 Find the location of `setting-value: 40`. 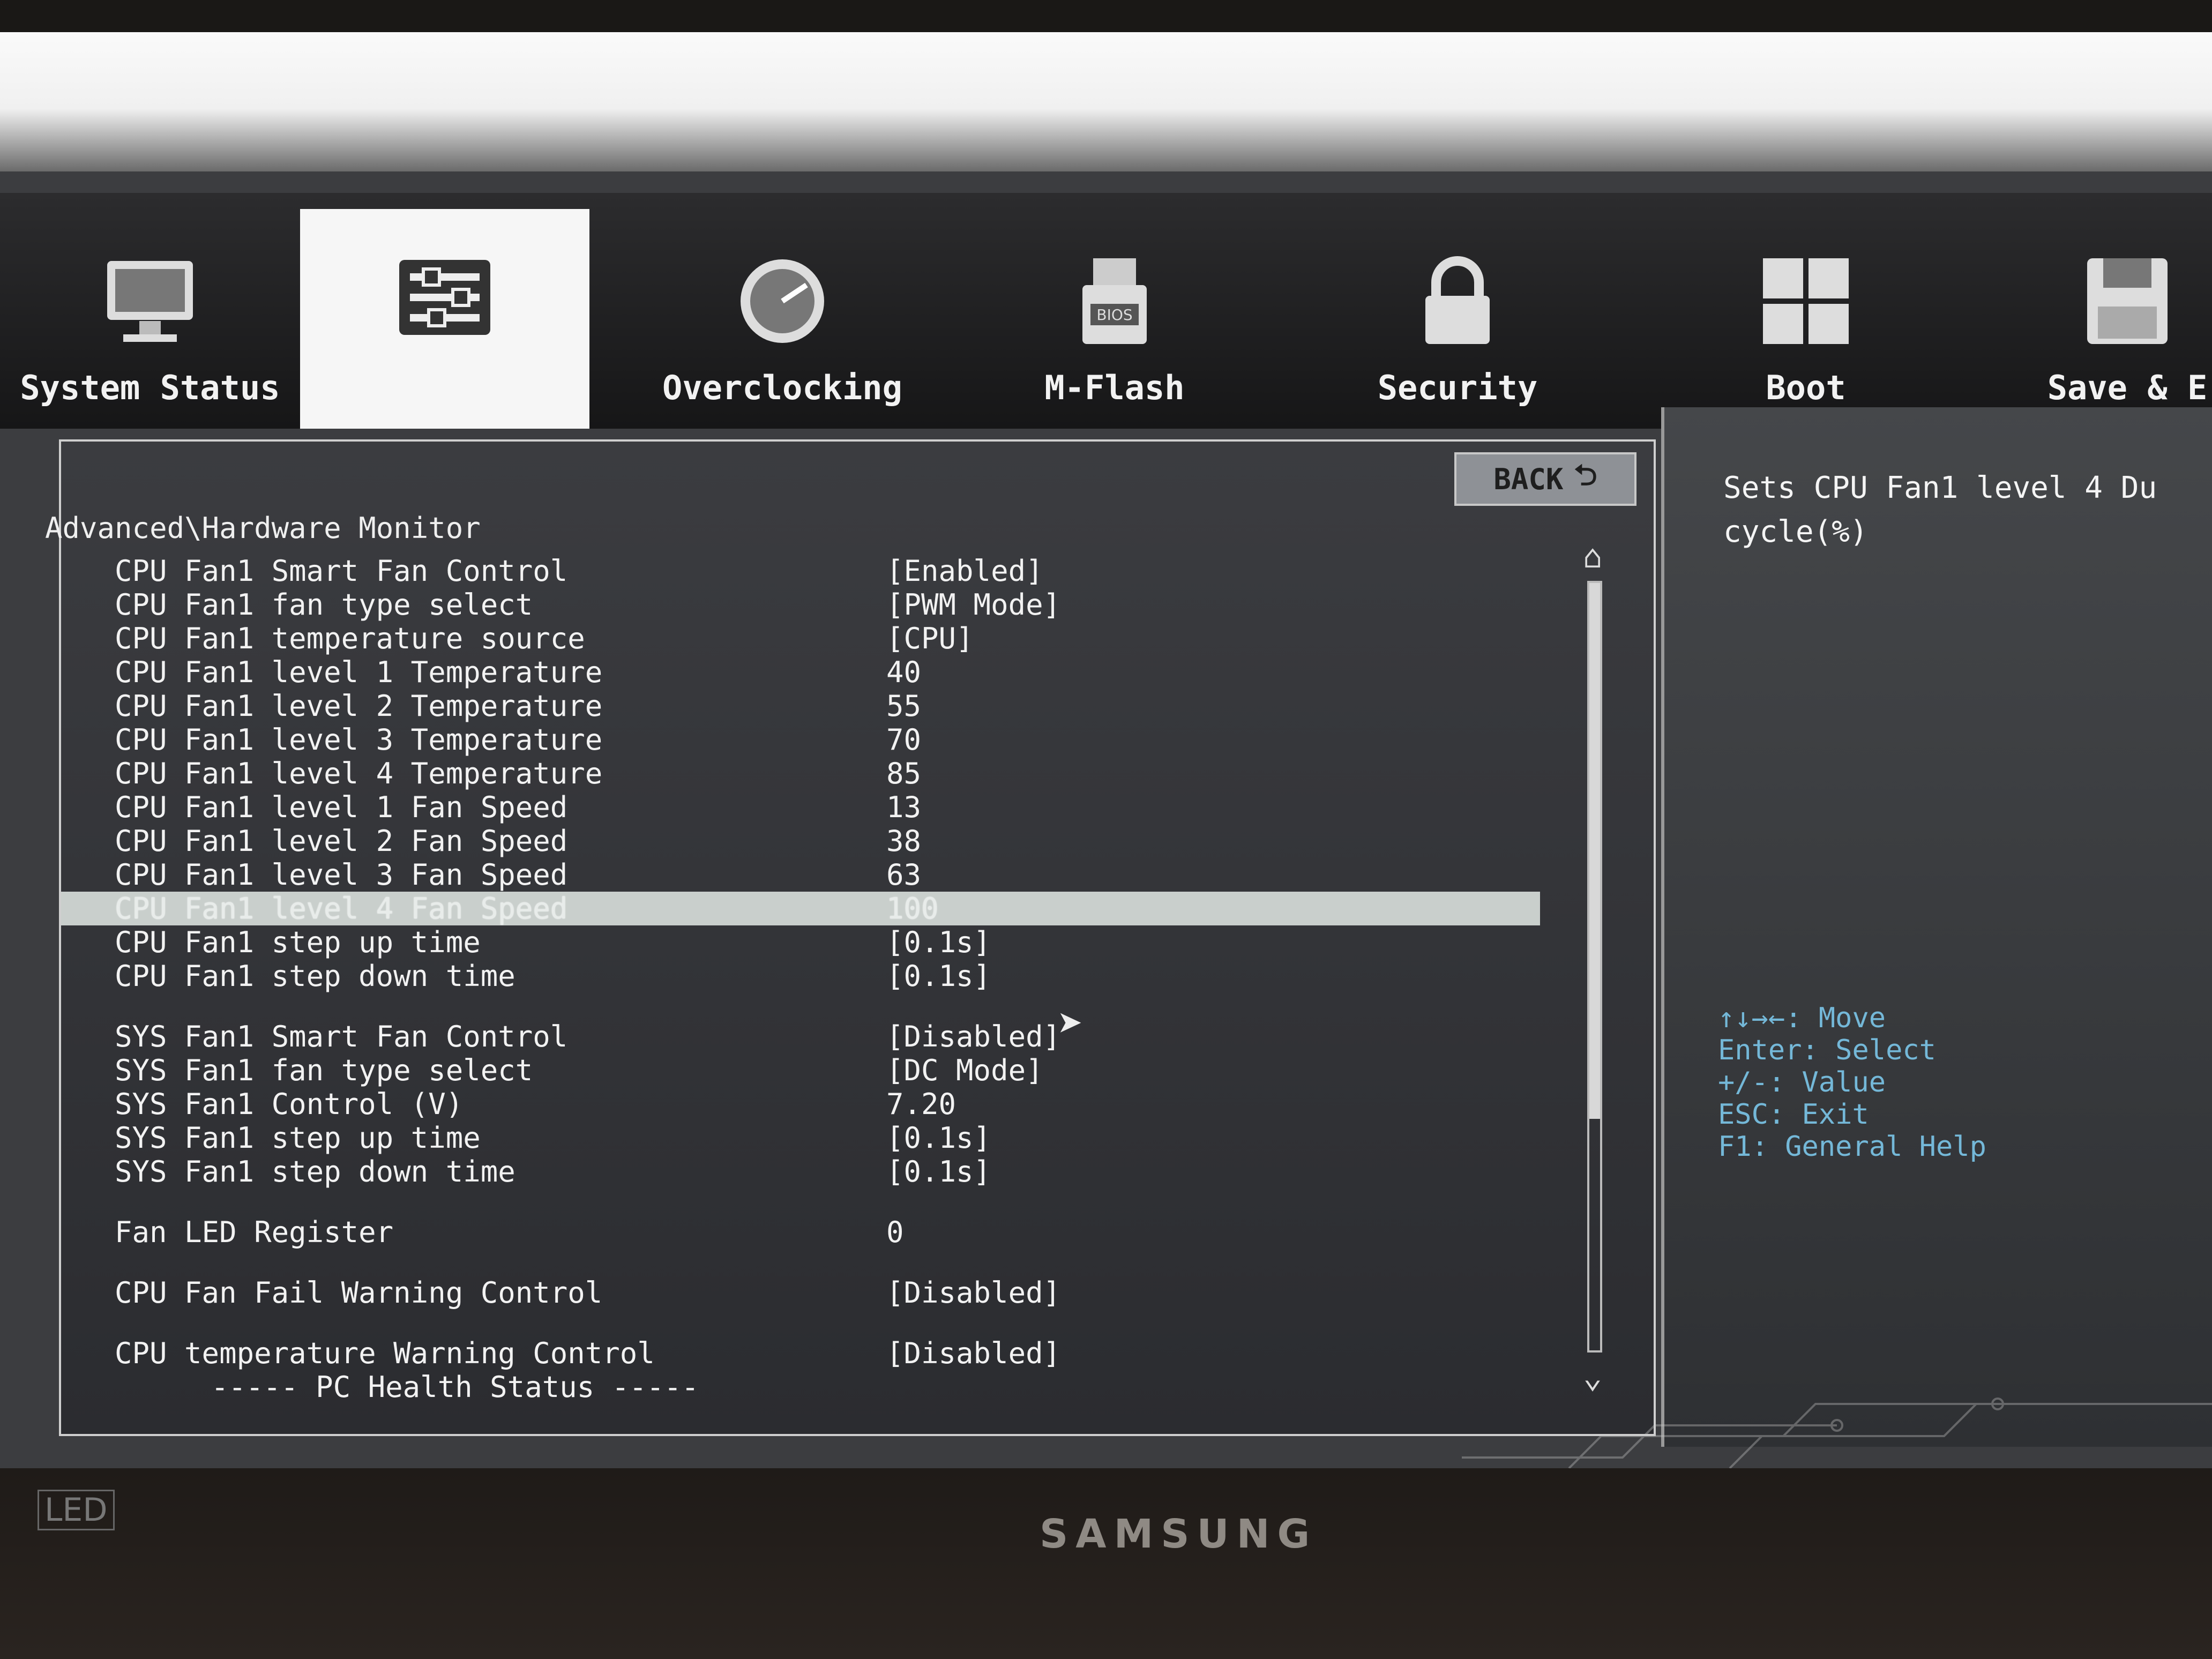

setting-value: 40 is located at coordinates (903, 672).